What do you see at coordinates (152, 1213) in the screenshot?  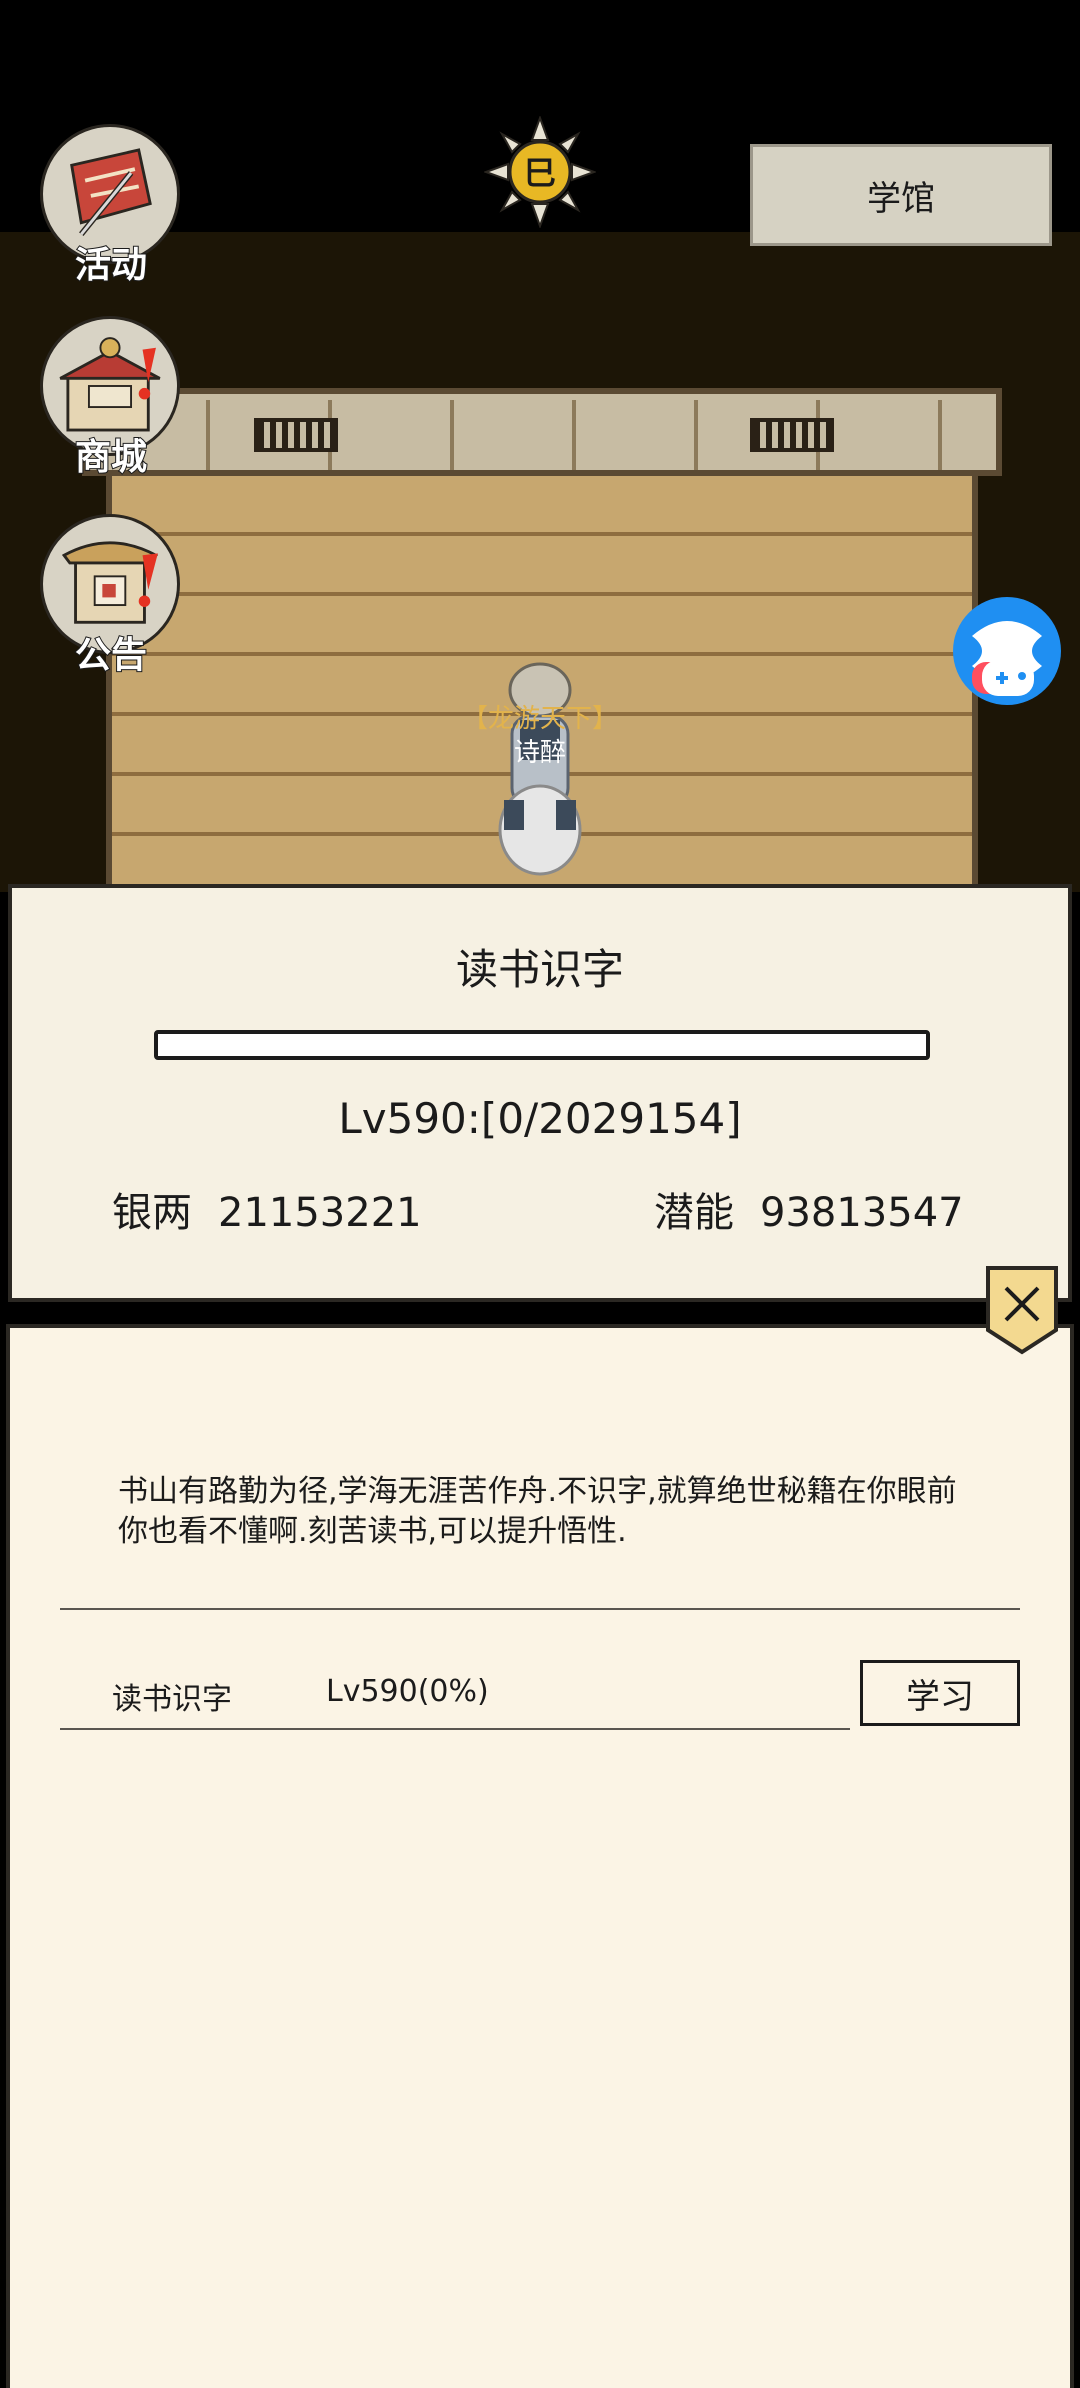 I see `silver-label: 银两` at bounding box center [152, 1213].